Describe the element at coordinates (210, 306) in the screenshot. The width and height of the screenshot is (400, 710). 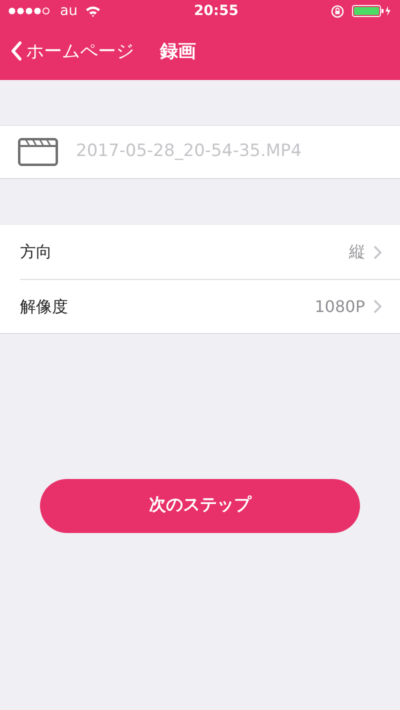
I see `settings-row: 解像度 1080P` at that location.